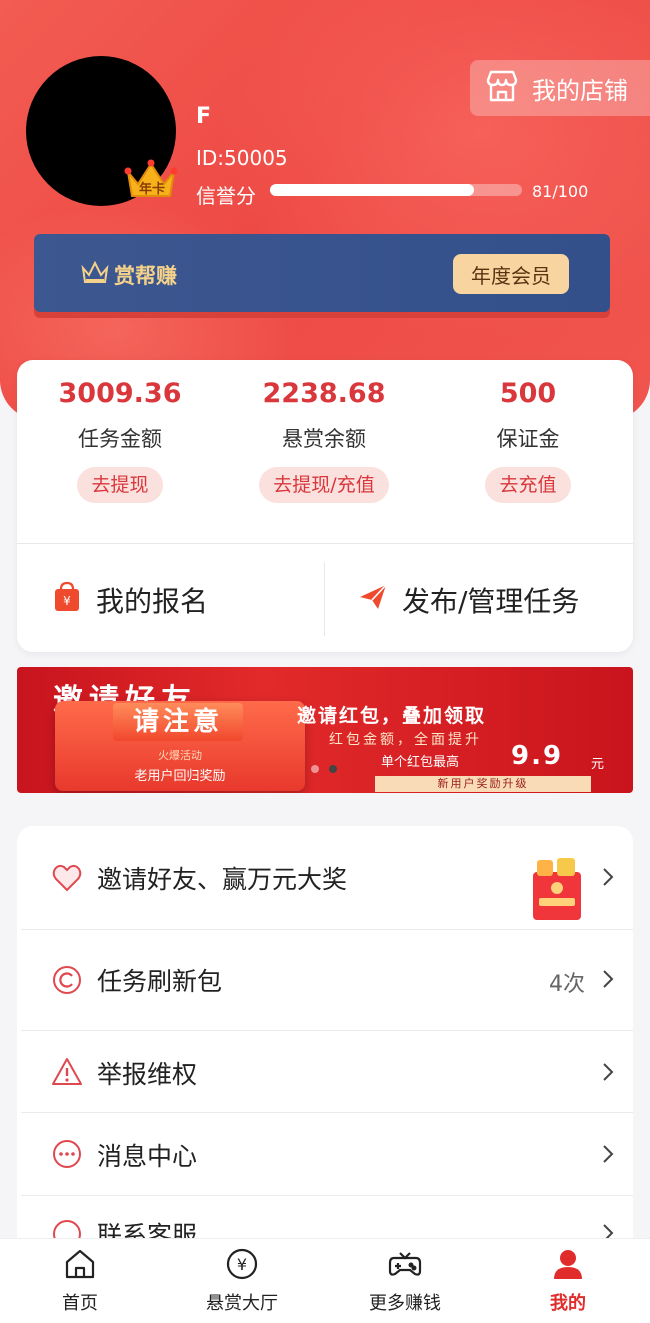  I want to click on credit-score-label: 信誉分, so click(226, 196).